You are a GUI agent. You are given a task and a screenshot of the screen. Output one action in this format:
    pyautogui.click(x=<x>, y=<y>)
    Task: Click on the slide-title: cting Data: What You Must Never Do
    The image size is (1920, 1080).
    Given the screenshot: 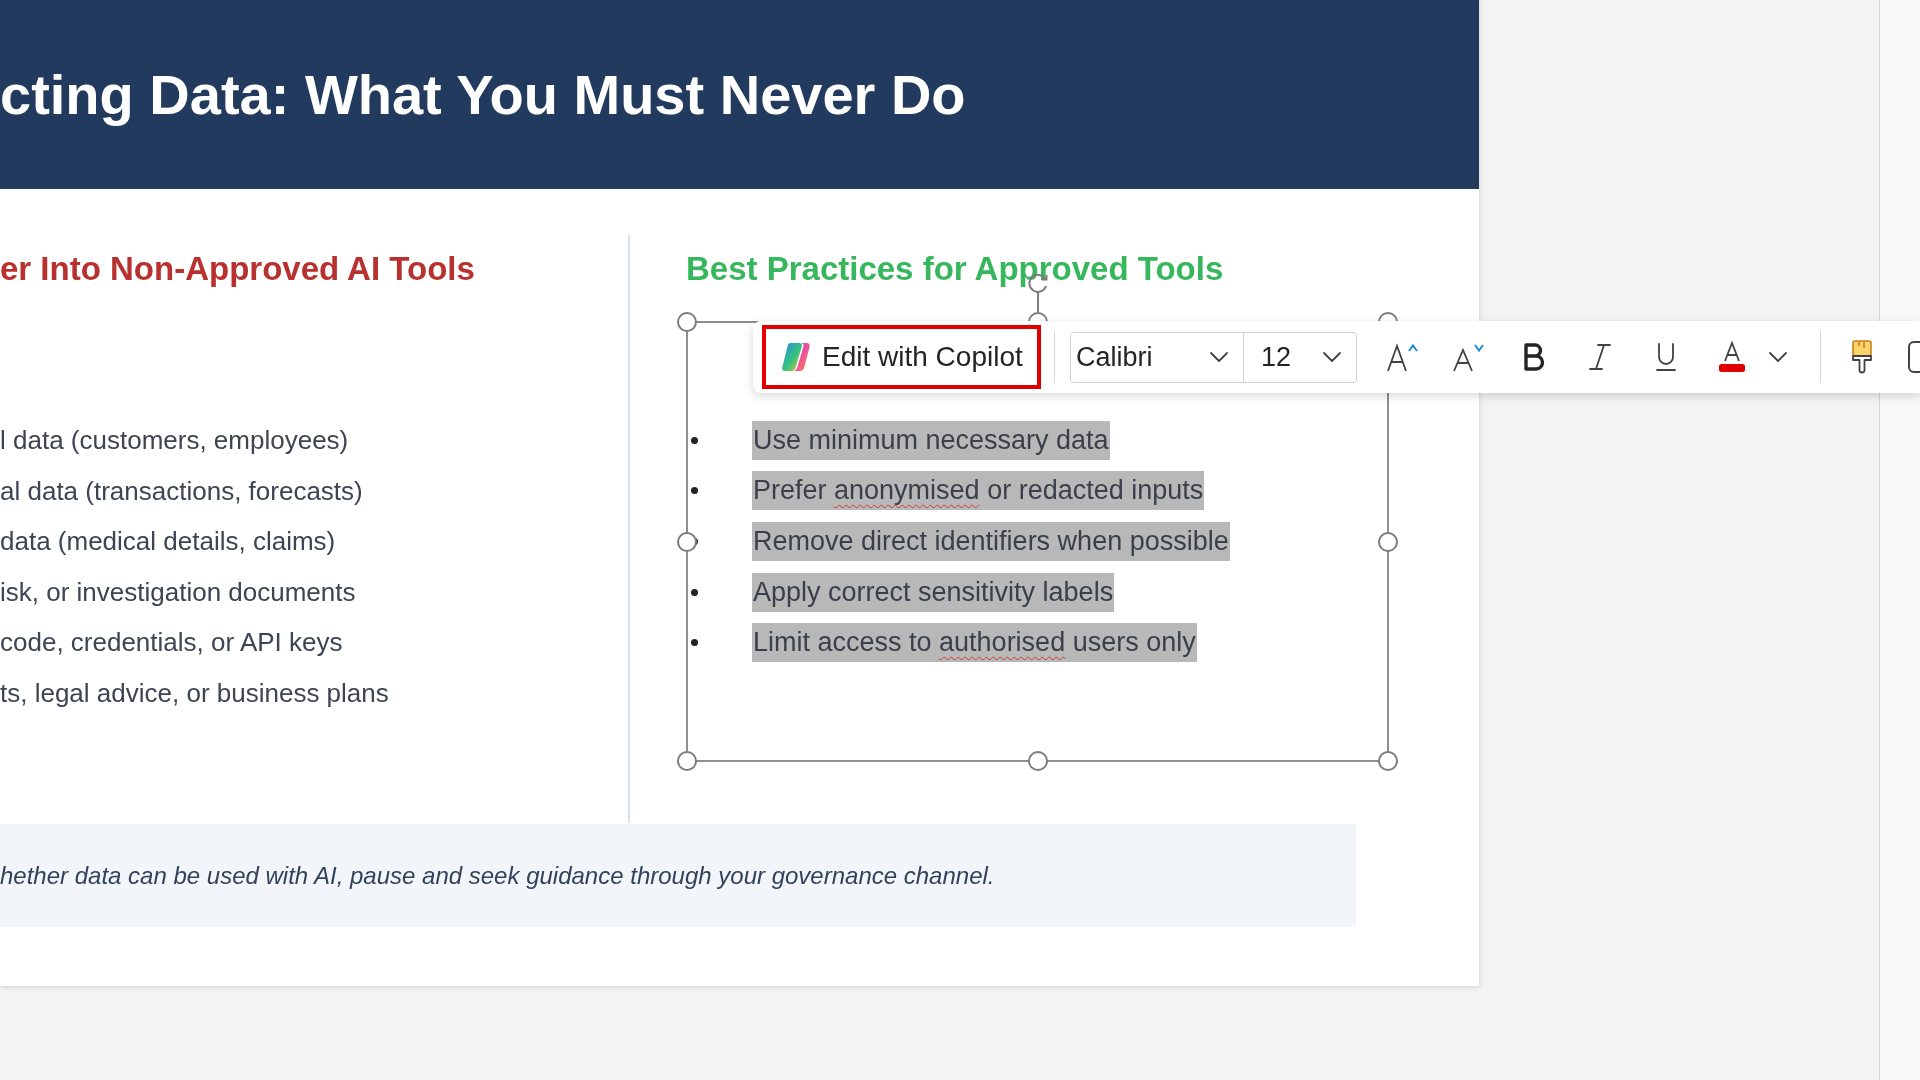 What is the action you would take?
    pyautogui.click(x=483, y=94)
    